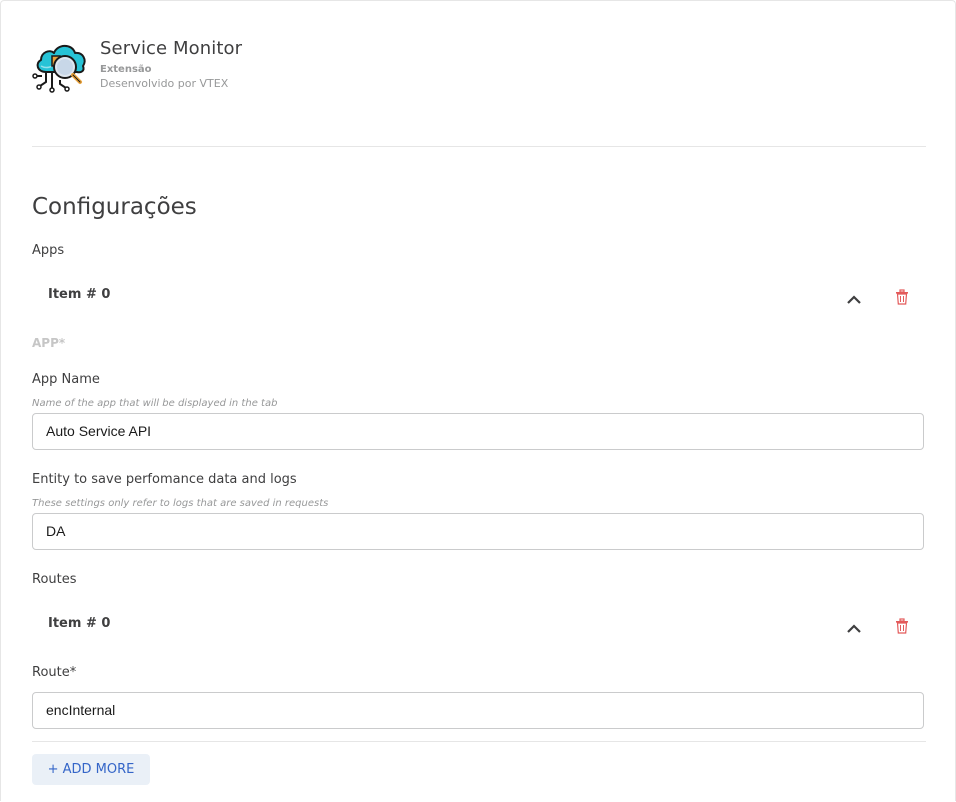  What do you see at coordinates (479, 741) in the screenshot?
I see `routes-divider` at bounding box center [479, 741].